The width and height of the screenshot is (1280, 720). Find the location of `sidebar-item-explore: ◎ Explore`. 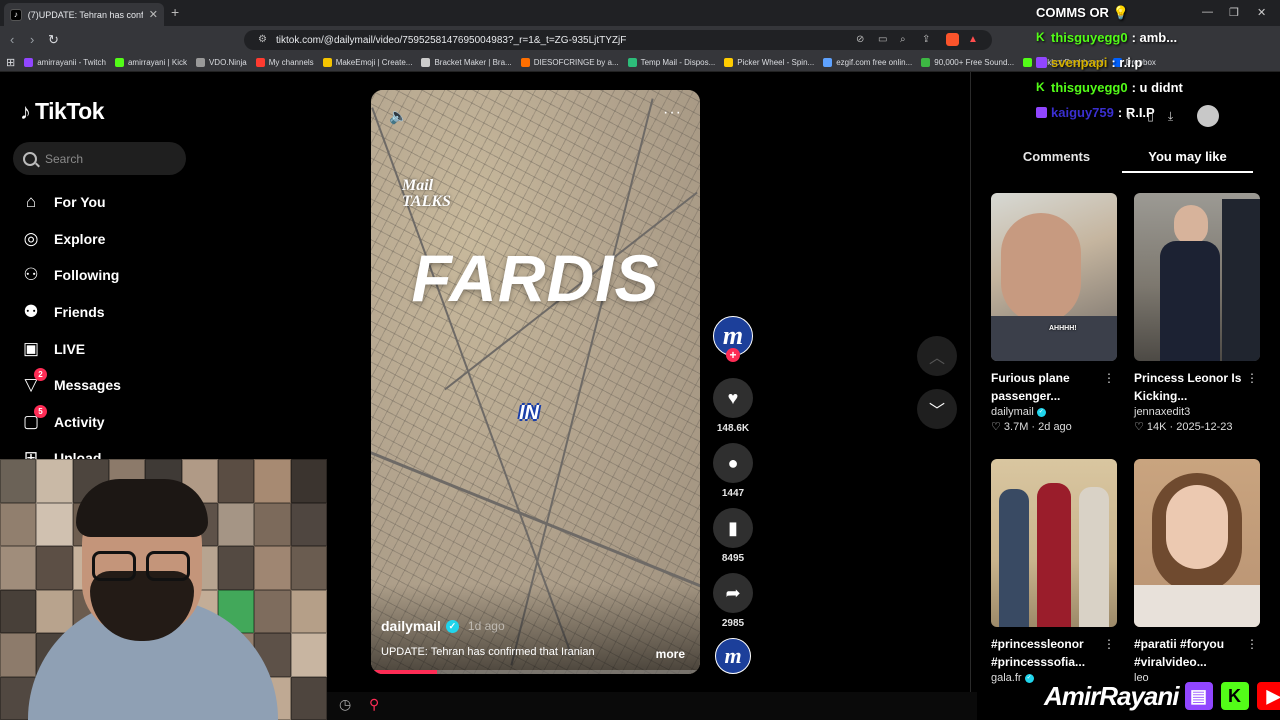

sidebar-item-explore: ◎ Explore is located at coordinates (120, 239).